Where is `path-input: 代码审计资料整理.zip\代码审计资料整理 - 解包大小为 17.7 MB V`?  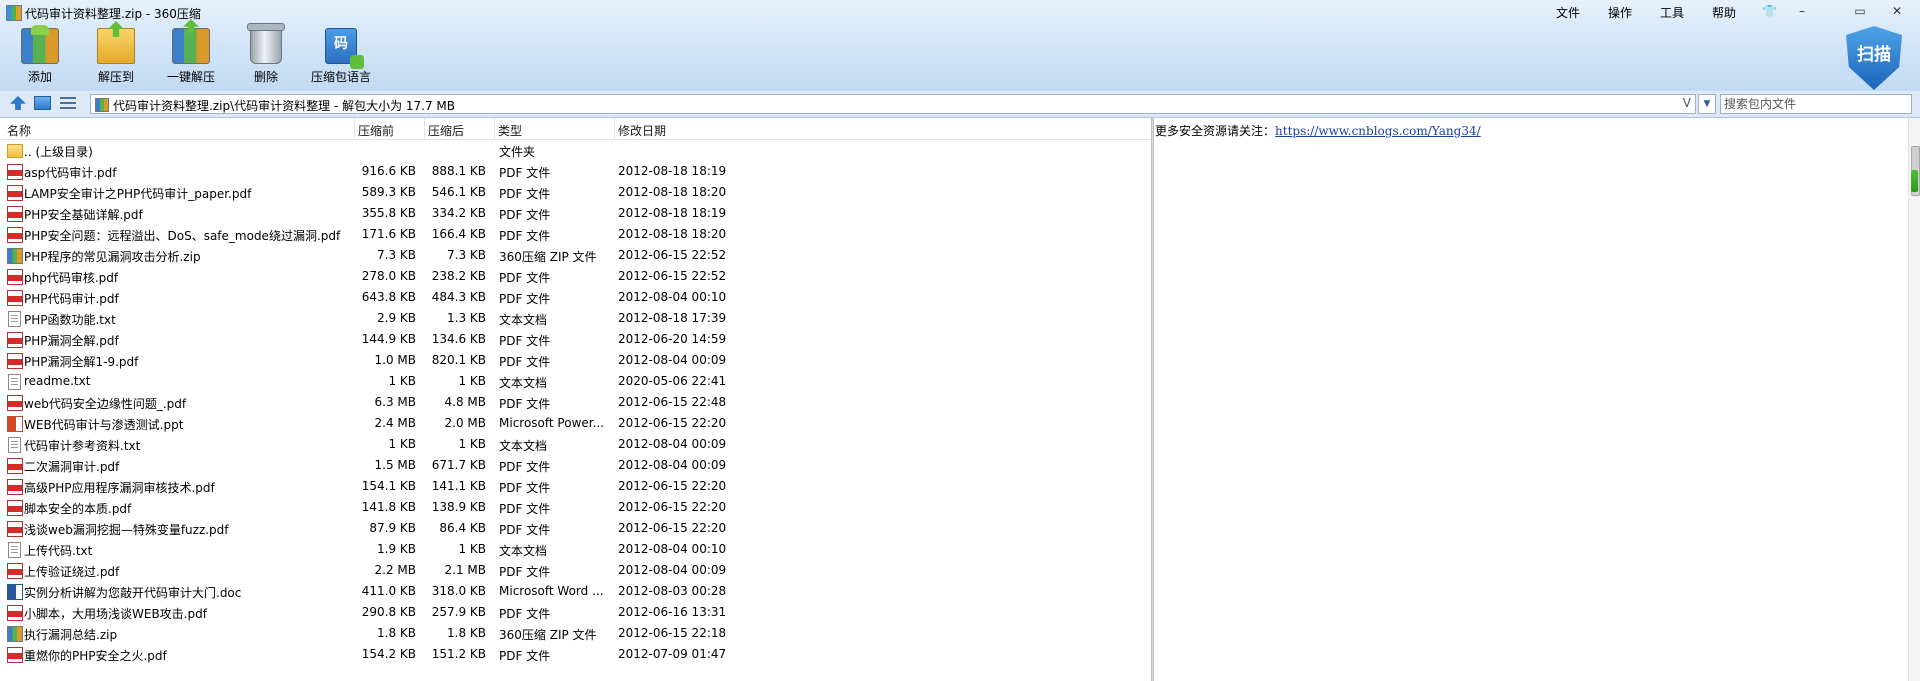
path-input: 代码审计资料整理.zip\代码审计资料整理 - 解包大小为 17.7 MB V is located at coordinates (893, 104).